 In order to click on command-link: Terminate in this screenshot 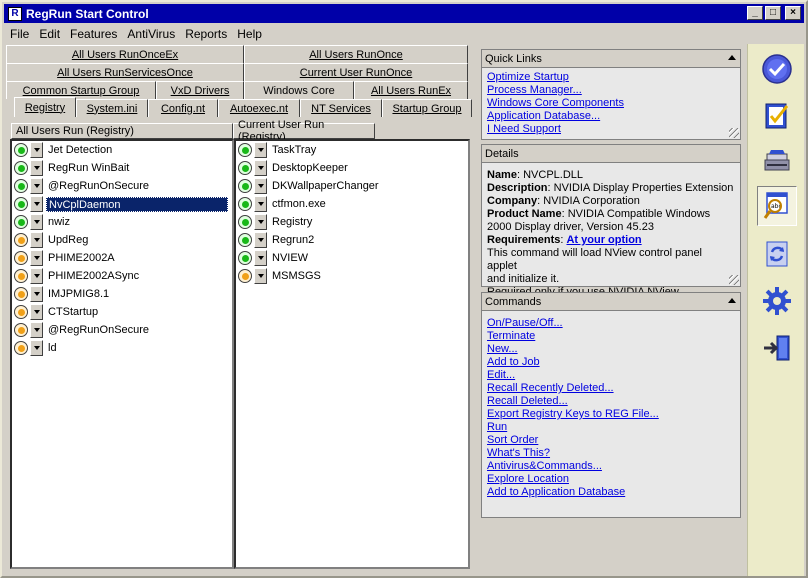, I will do `click(611, 336)`.